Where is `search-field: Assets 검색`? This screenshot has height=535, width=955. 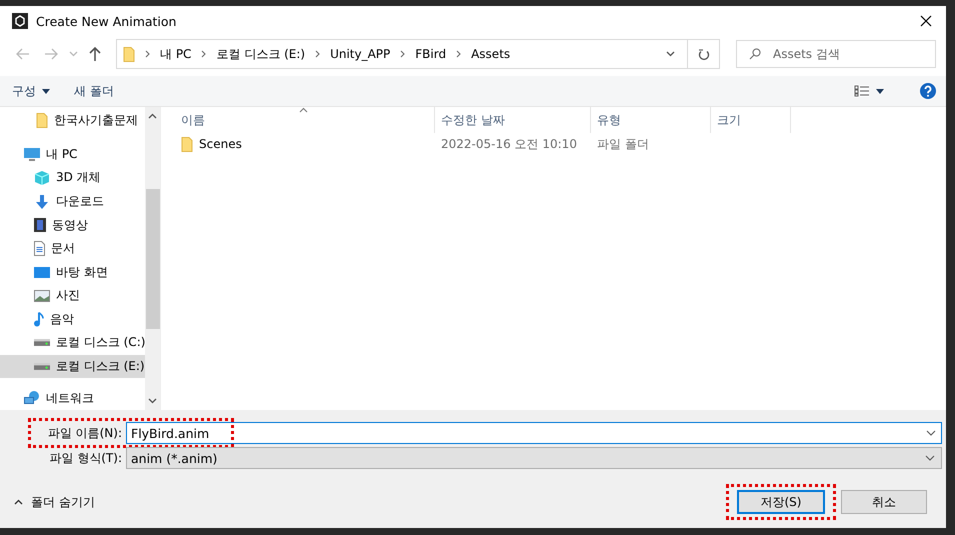 search-field: Assets 검색 is located at coordinates (836, 54).